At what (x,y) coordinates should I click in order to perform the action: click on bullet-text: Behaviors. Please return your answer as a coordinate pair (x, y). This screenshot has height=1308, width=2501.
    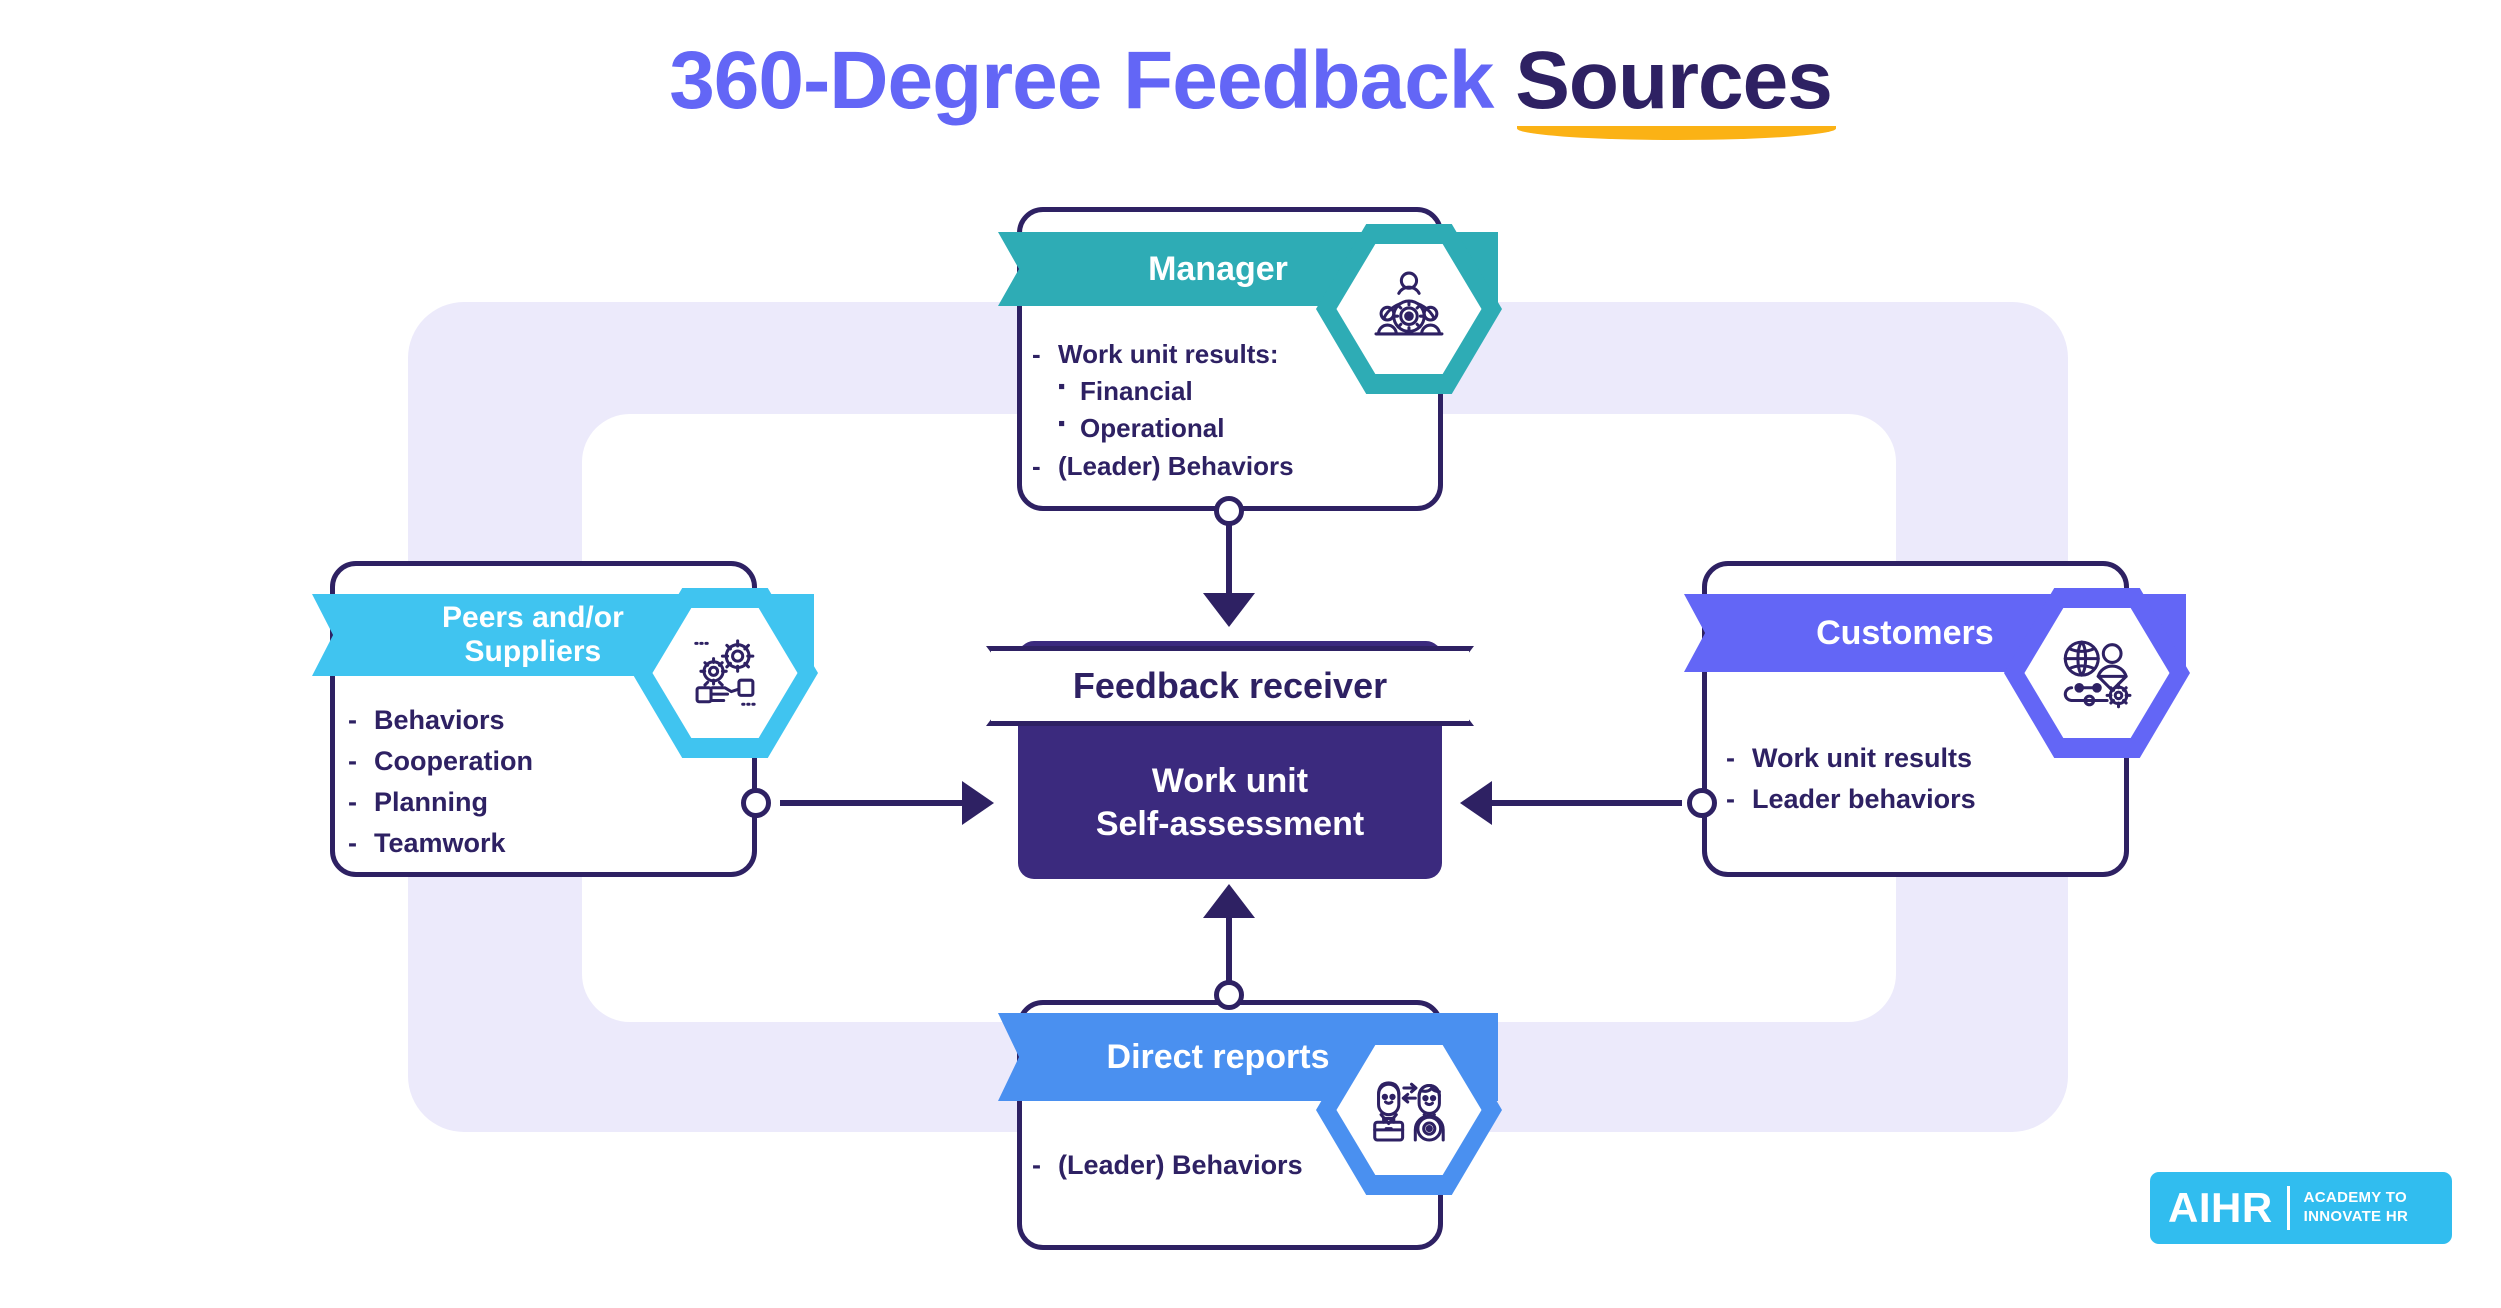
    Looking at the image, I should click on (439, 720).